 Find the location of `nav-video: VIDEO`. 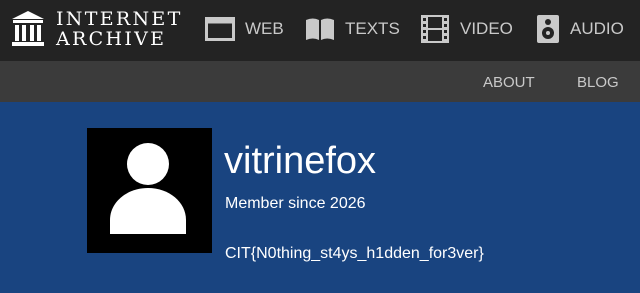

nav-video: VIDEO is located at coordinates (466, 29).